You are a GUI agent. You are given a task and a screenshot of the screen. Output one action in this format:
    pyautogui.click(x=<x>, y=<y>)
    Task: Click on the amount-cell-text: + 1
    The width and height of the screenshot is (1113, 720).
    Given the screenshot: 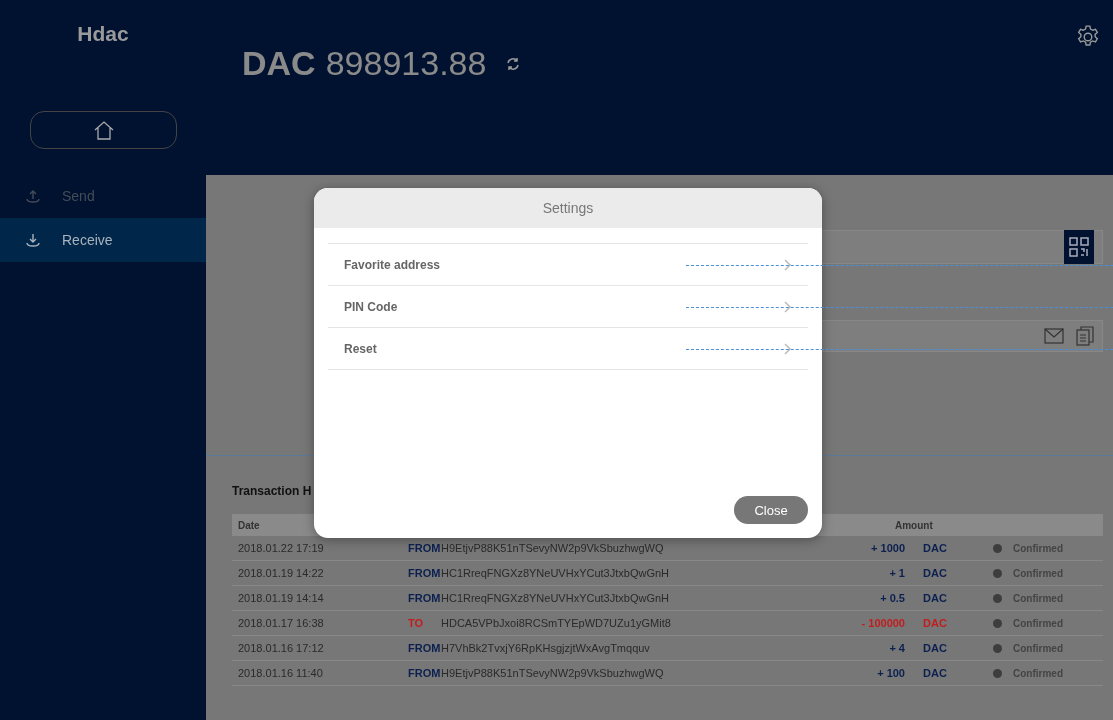 What is the action you would take?
    pyautogui.click(x=897, y=573)
    